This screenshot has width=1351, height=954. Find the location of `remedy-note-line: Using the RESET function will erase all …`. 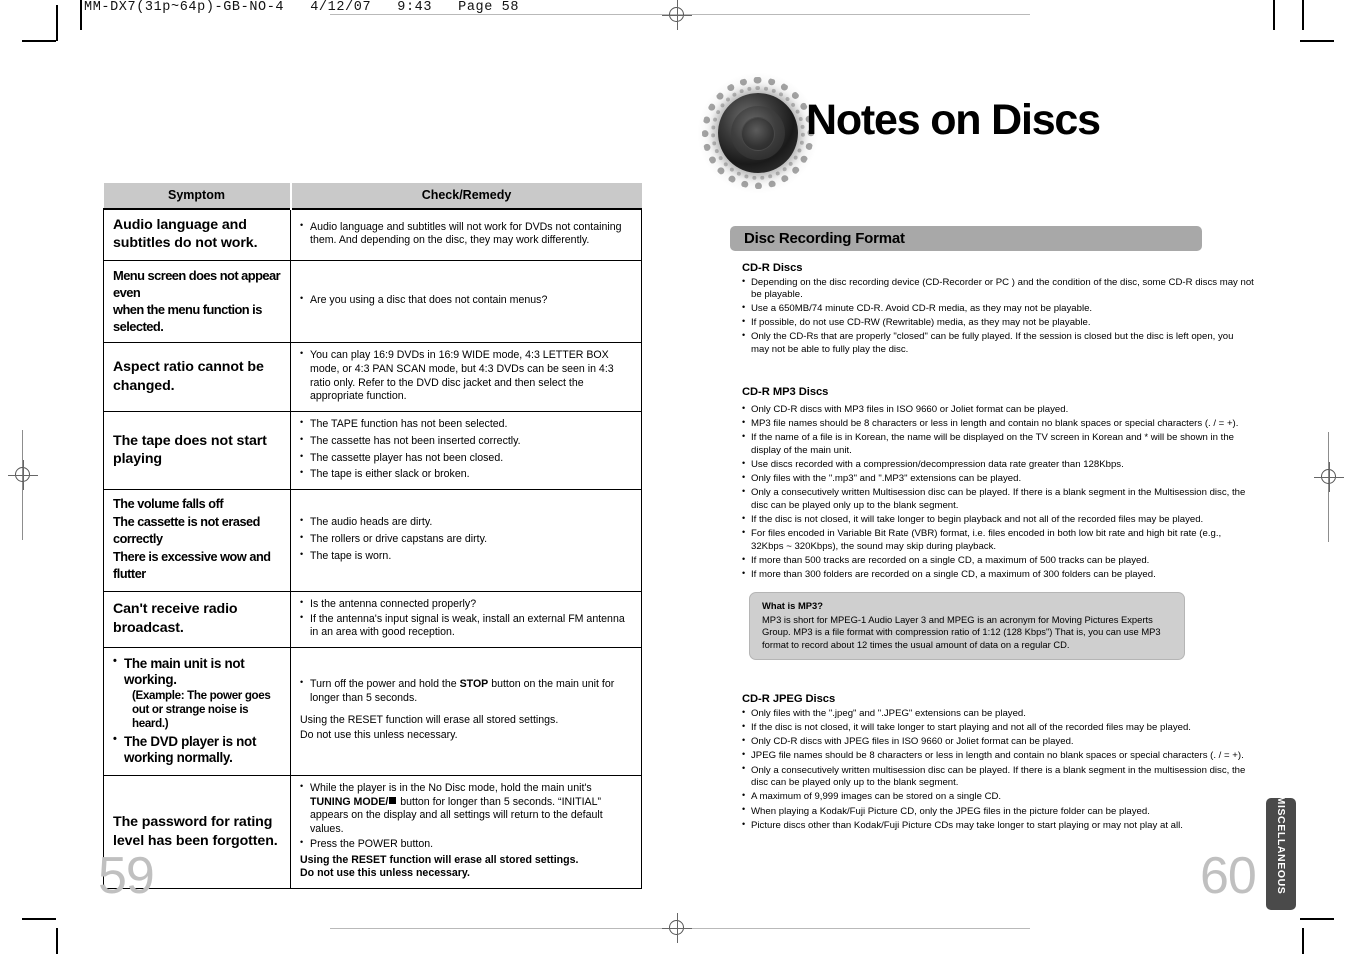

remedy-note-line: Using the RESET function will erase all … is located at coordinates (429, 720).